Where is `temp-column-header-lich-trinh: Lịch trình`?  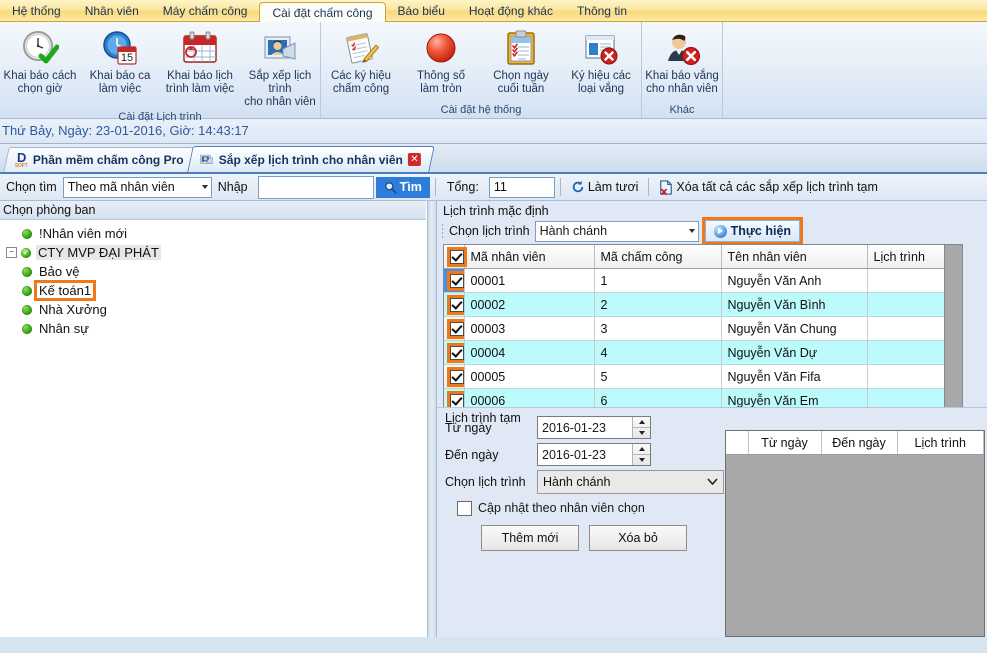
temp-column-header-lich-trinh: Lịch trình is located at coordinates (940, 443).